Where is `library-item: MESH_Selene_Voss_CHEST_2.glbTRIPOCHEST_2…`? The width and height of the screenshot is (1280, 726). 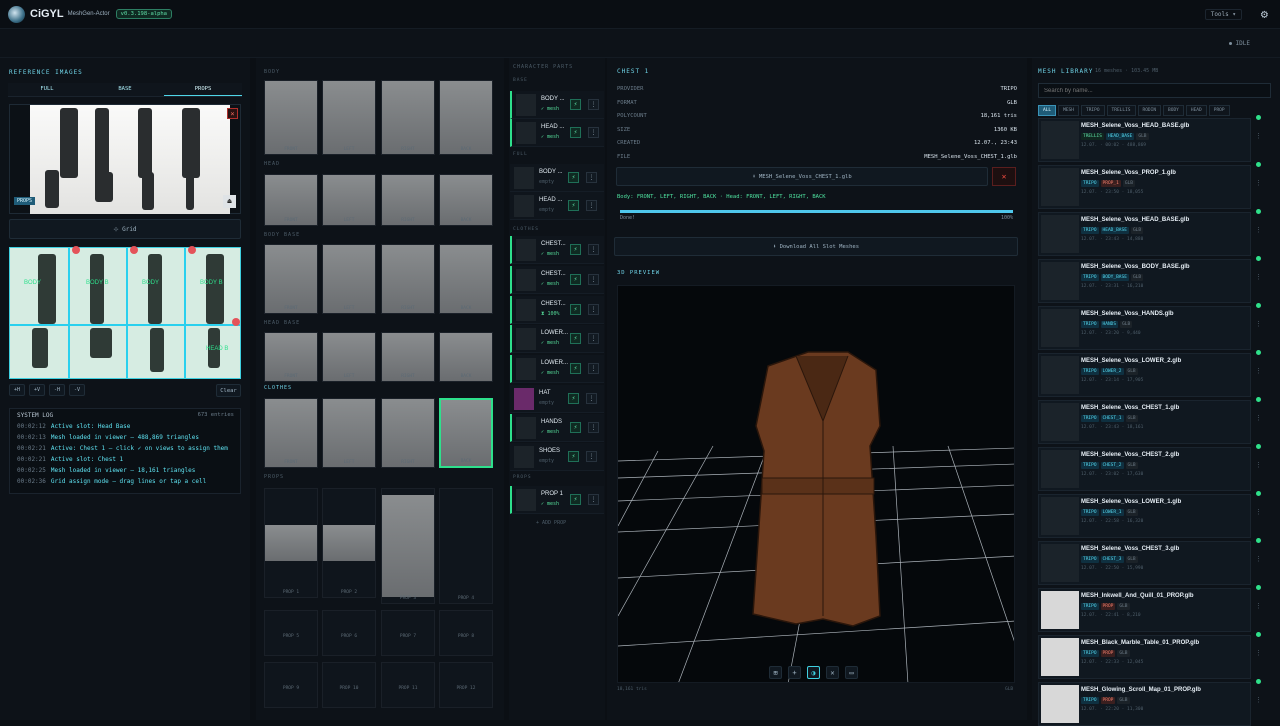
library-item: MESH_Selene_Voss_CHEST_2.glbTRIPOCHEST_2… is located at coordinates (1144, 469).